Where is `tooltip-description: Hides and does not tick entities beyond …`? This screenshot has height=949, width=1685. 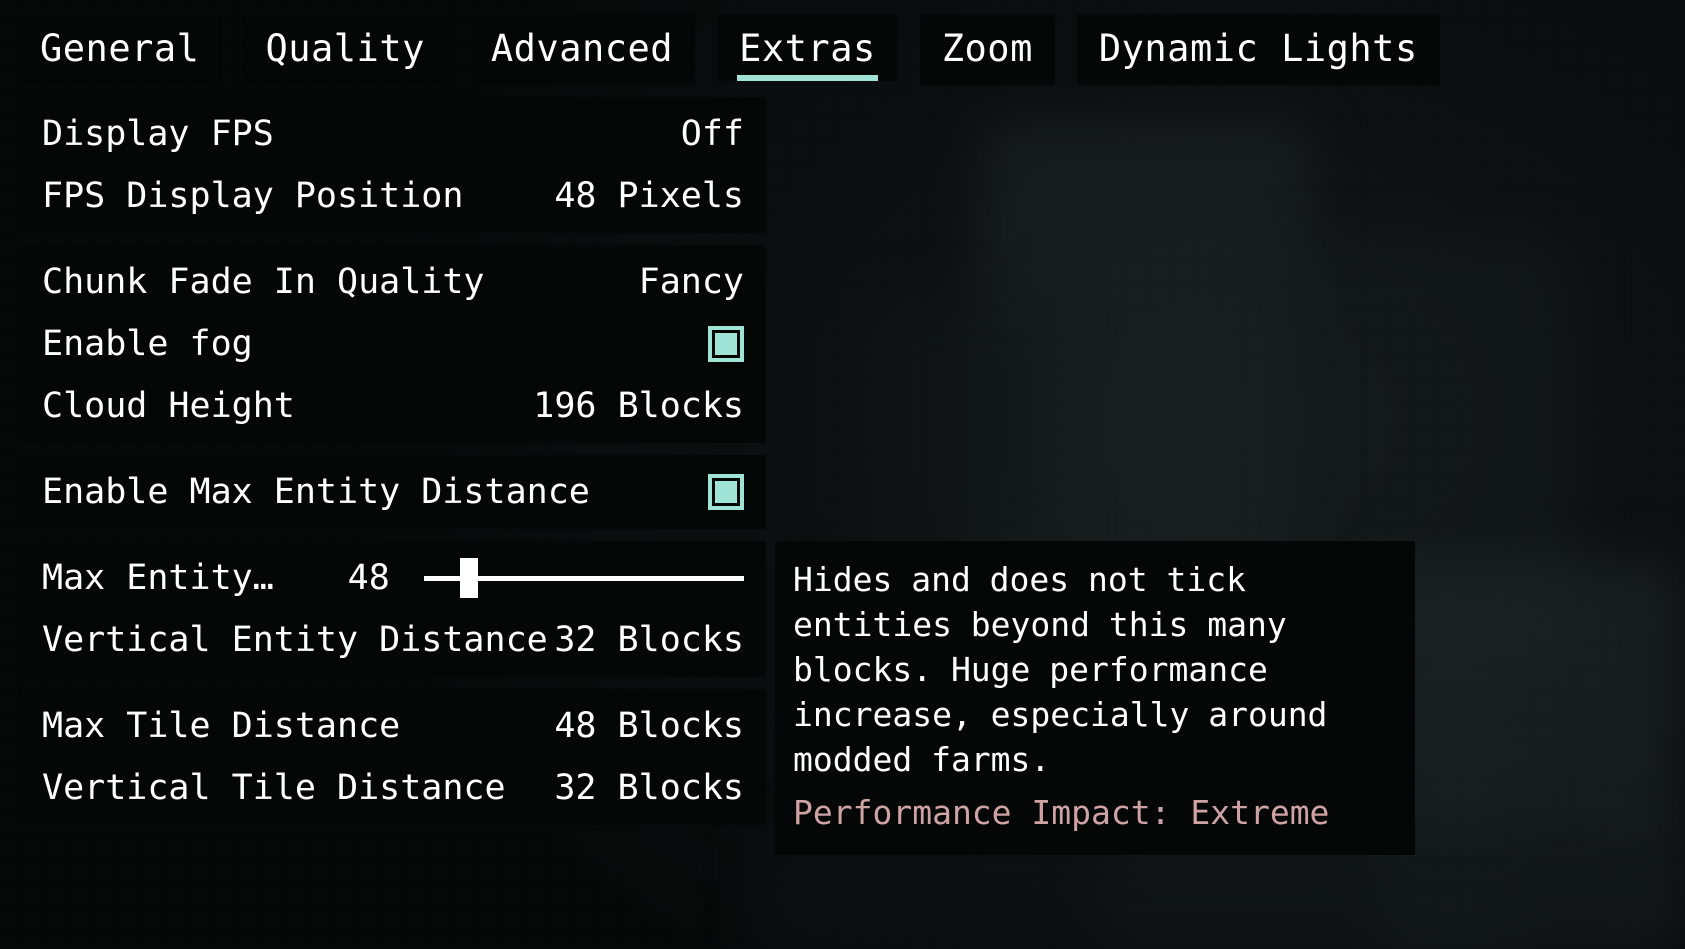 tooltip-description: Hides and does not tick entities beyond … is located at coordinates (1060, 669).